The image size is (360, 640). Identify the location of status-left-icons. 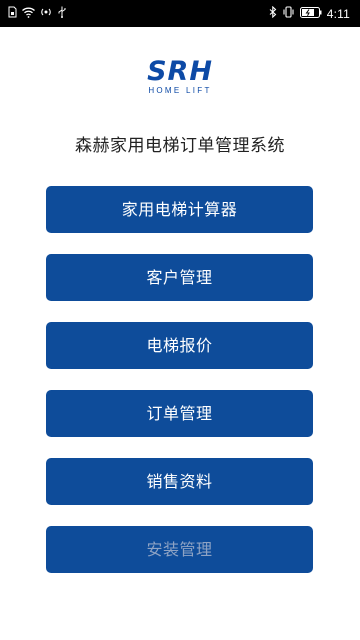
(37, 13).